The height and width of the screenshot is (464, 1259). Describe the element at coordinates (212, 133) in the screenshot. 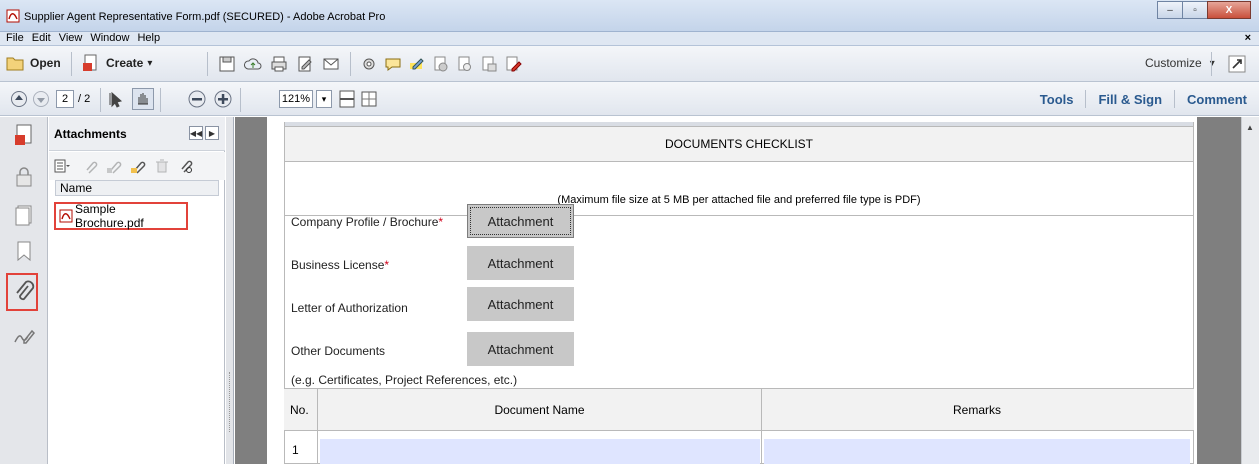

I see `panel-options-icon: ▶` at that location.